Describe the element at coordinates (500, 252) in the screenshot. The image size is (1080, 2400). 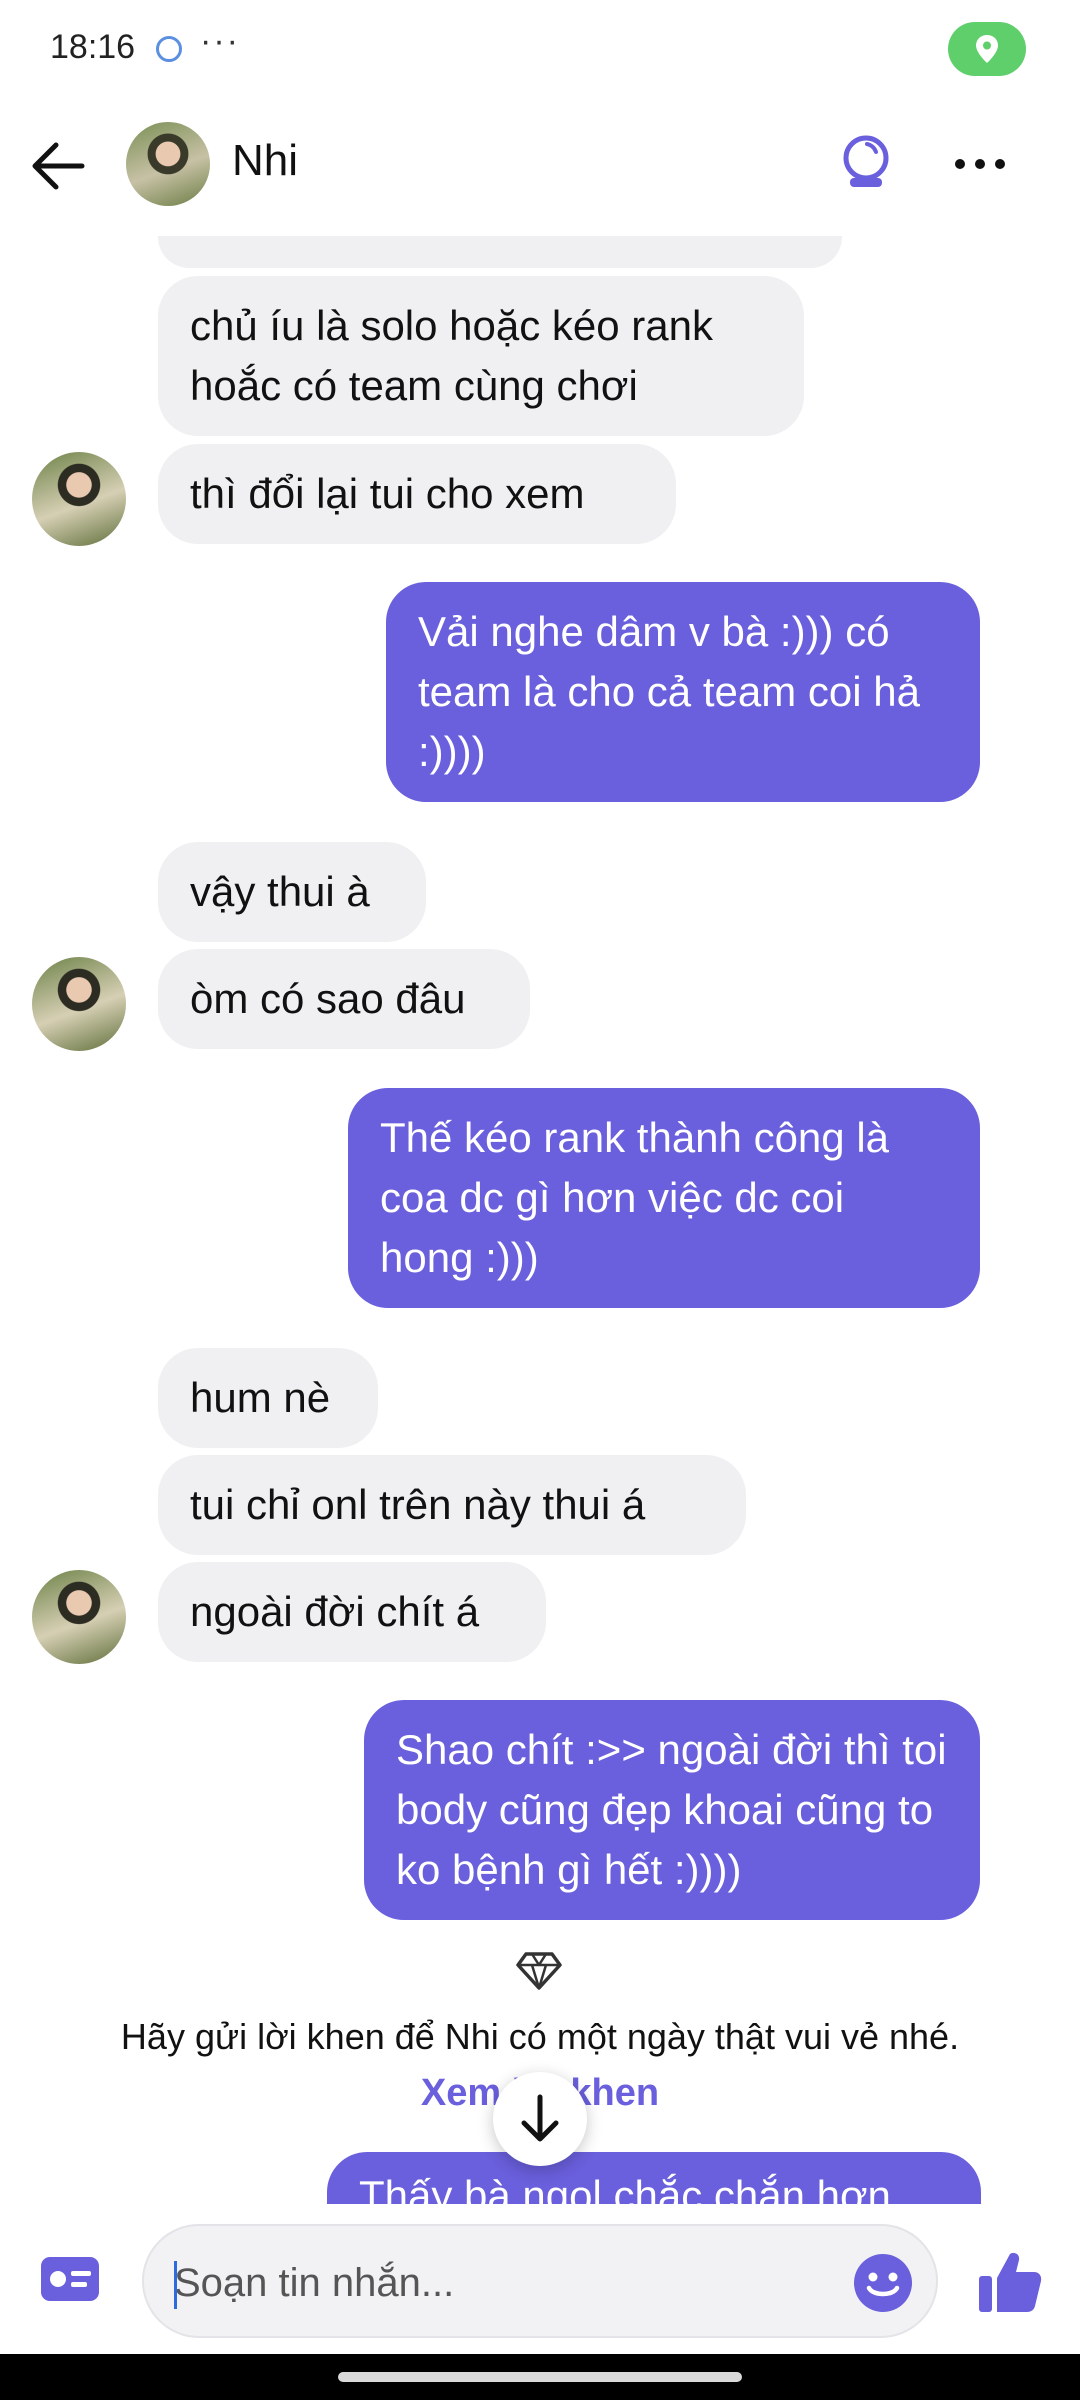
I see `message-bubble-cut` at that location.